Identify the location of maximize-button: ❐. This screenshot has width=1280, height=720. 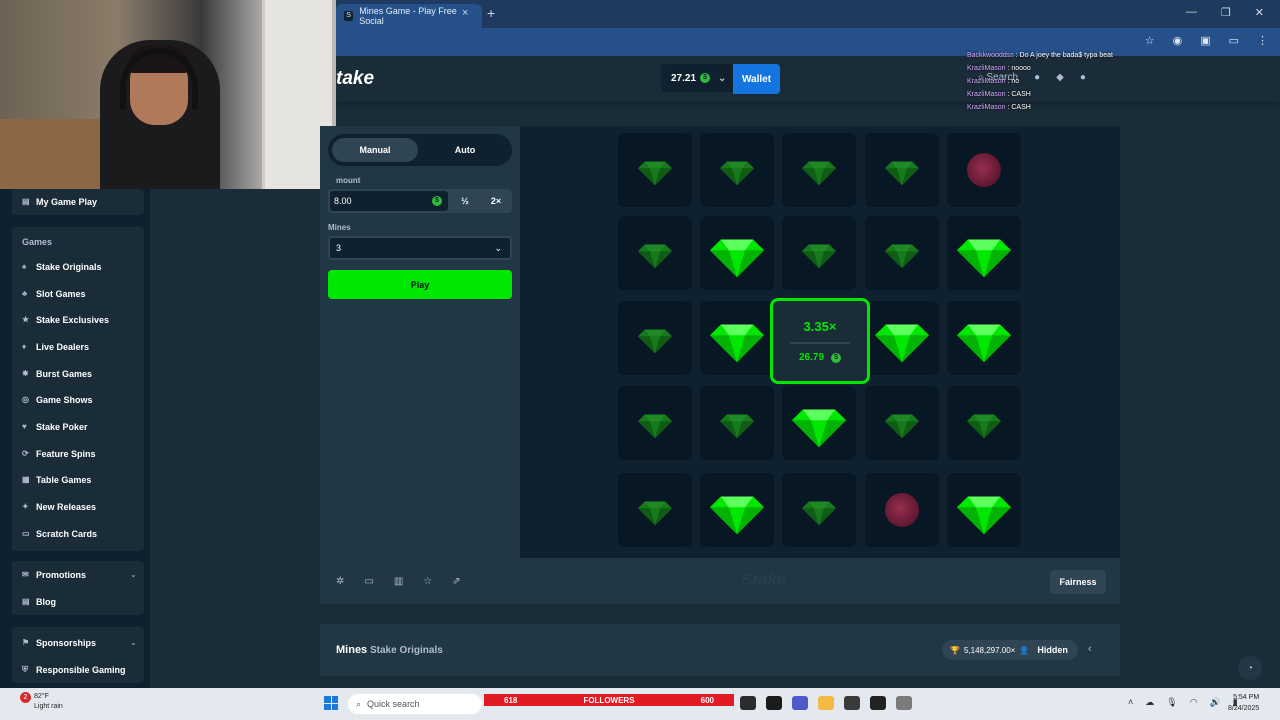
(1226, 12).